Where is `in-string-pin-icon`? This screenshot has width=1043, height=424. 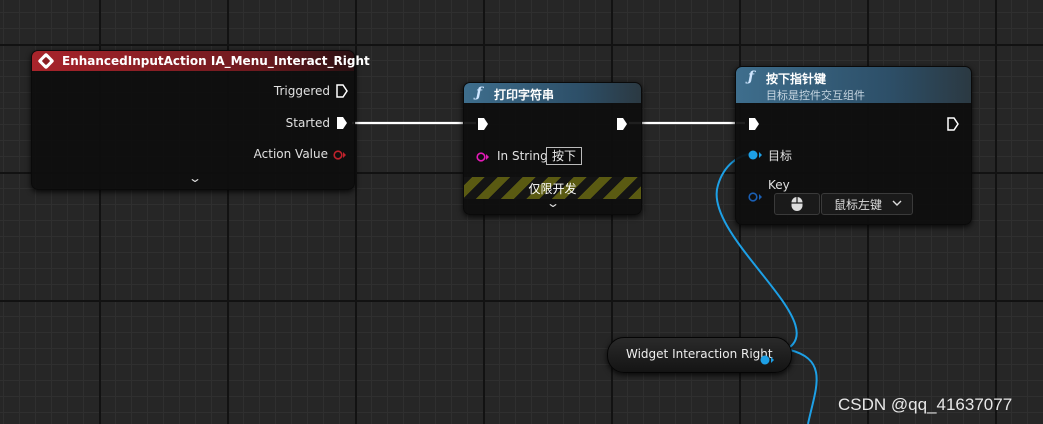
in-string-pin-icon is located at coordinates (483, 158).